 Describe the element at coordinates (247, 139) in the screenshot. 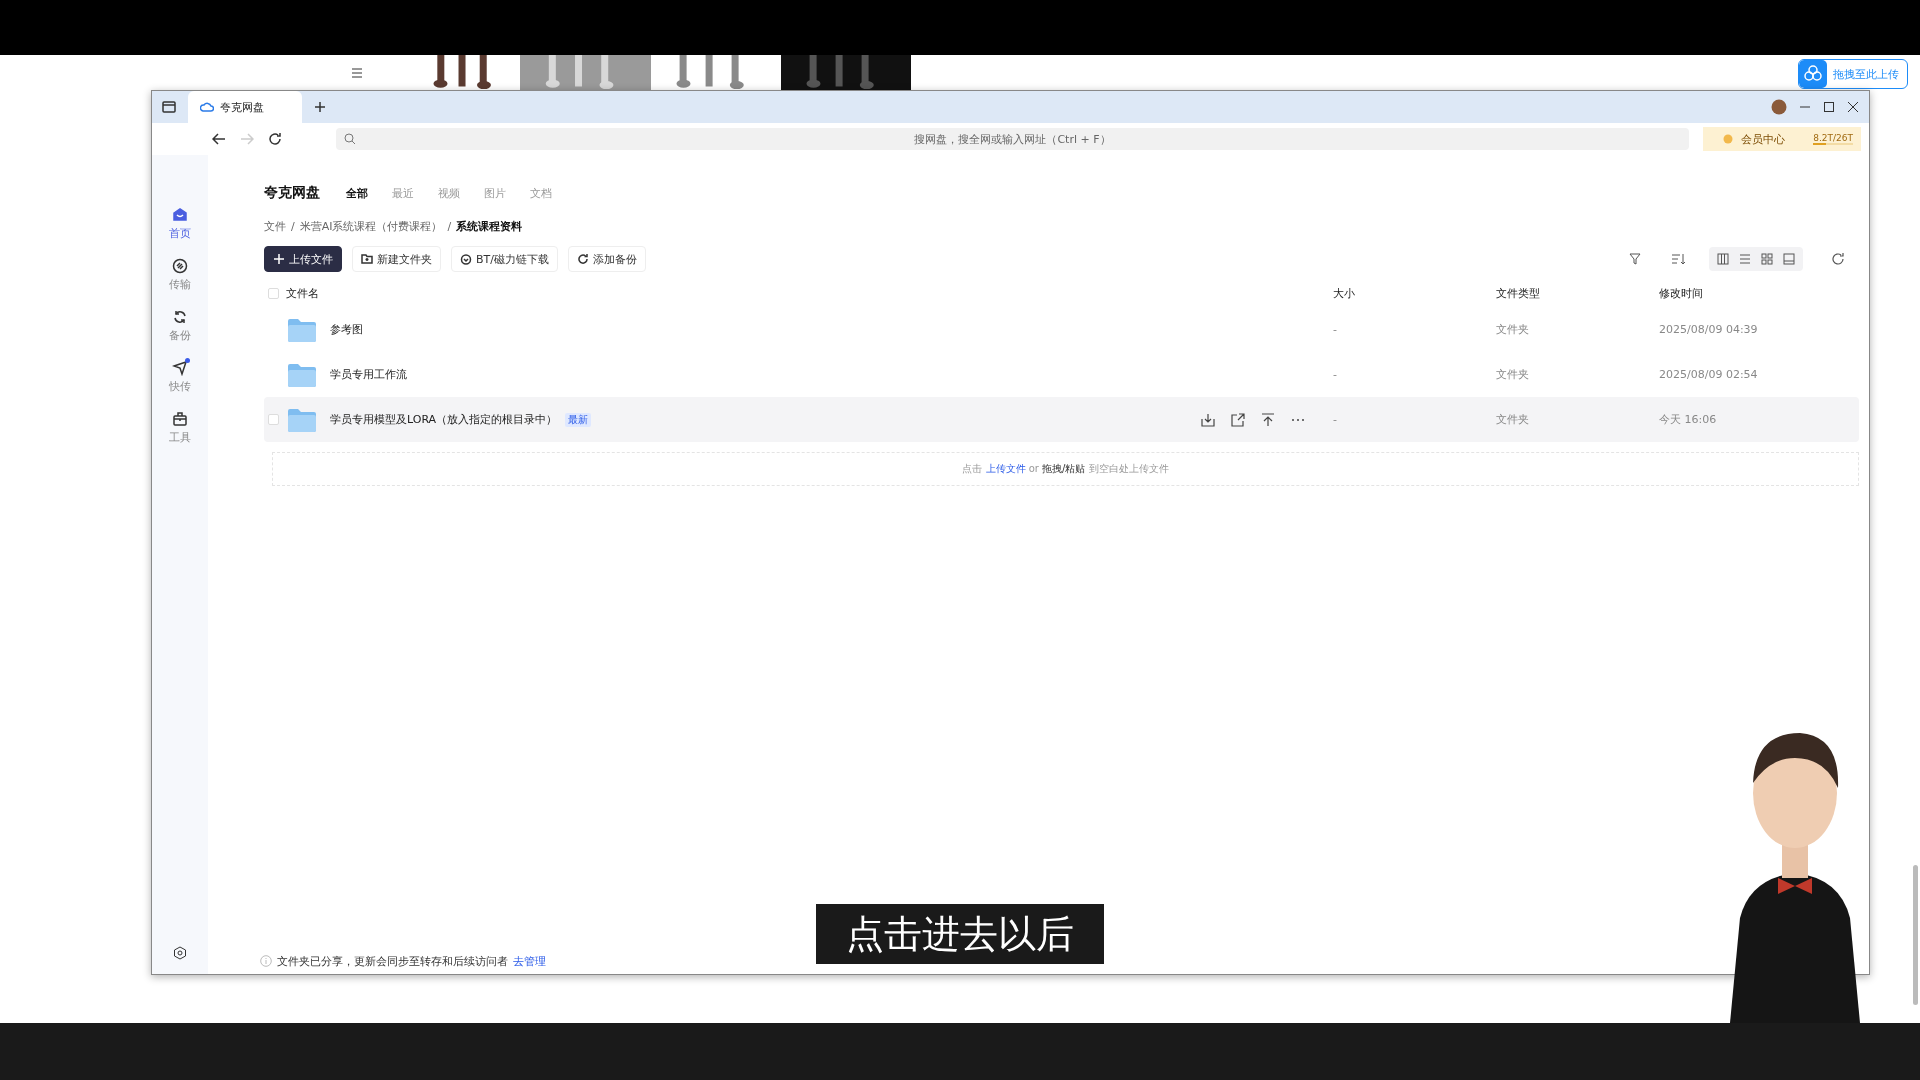

I see `forward-icon` at that location.